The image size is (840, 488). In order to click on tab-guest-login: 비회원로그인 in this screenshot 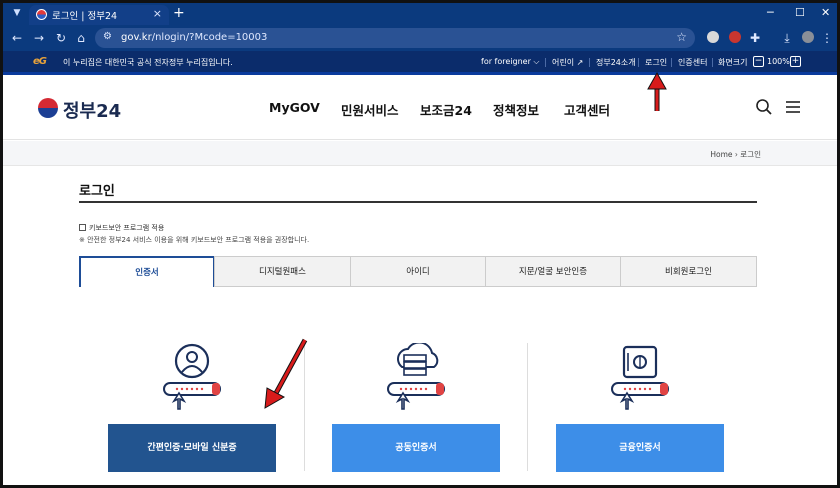, I will do `click(688, 271)`.